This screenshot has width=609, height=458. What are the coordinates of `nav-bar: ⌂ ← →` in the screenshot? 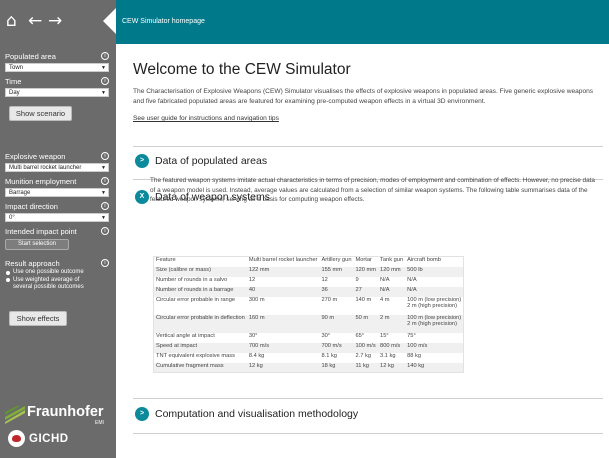 It's located at (58, 22).